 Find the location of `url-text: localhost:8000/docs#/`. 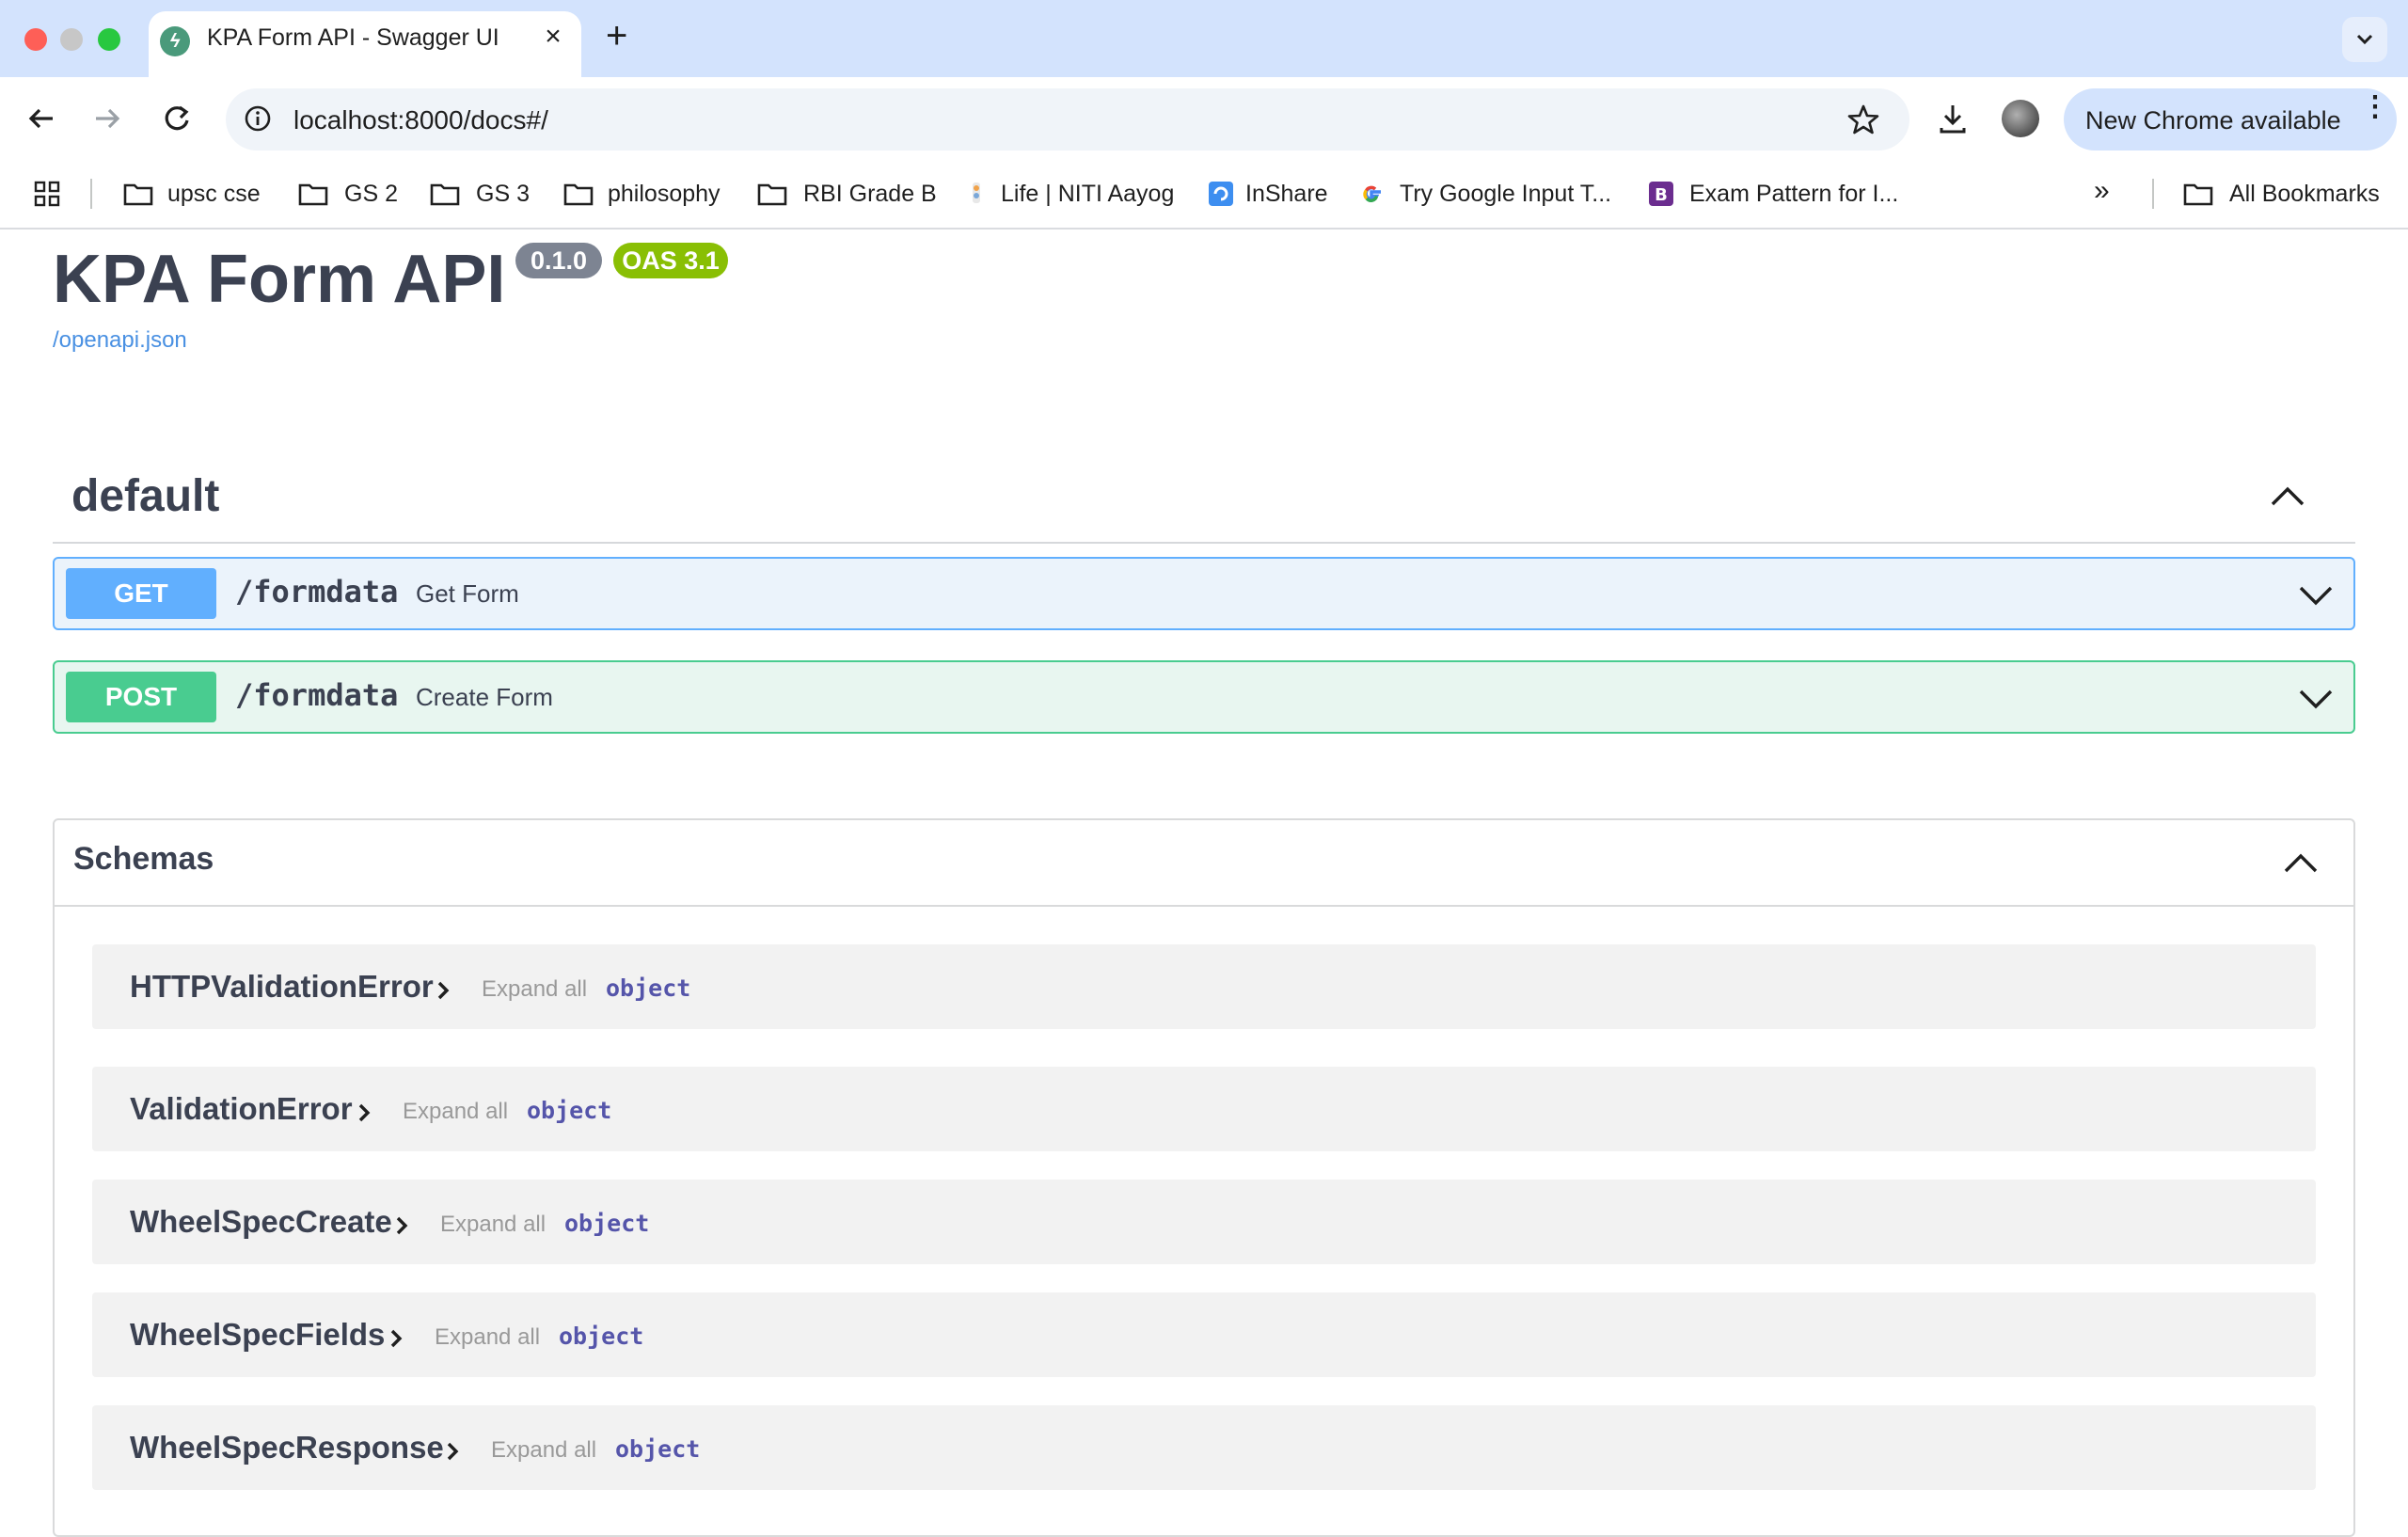

url-text: localhost:8000/docs#/ is located at coordinates (421, 120).